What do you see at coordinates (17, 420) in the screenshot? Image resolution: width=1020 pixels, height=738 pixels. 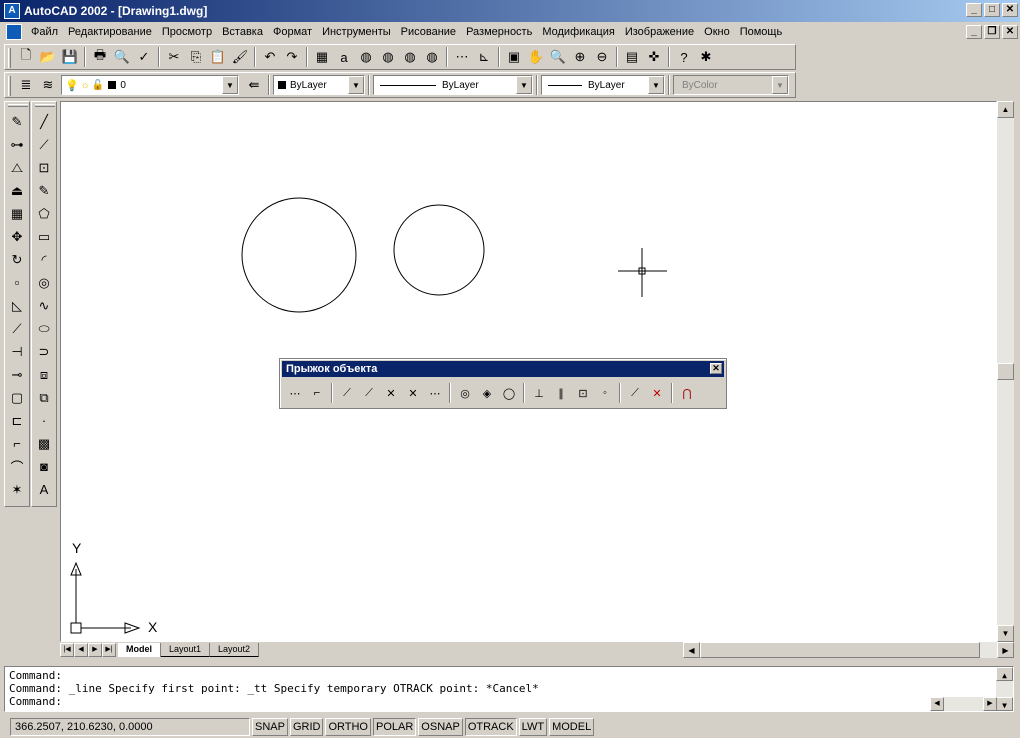 I see `break-at-point-icon: ⊏` at bounding box center [17, 420].